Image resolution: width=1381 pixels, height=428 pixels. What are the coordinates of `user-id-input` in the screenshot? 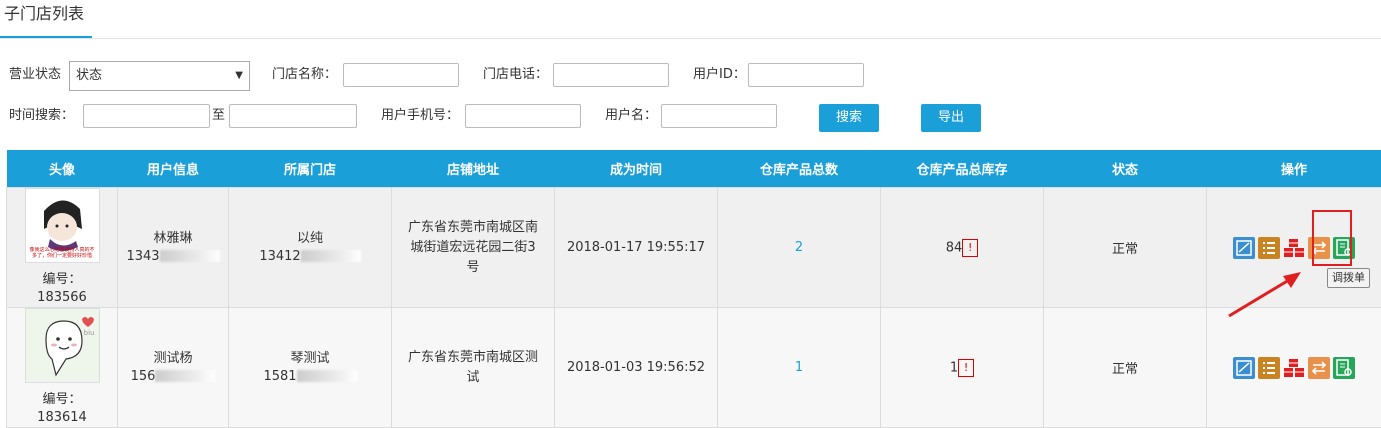 It's located at (806, 75).